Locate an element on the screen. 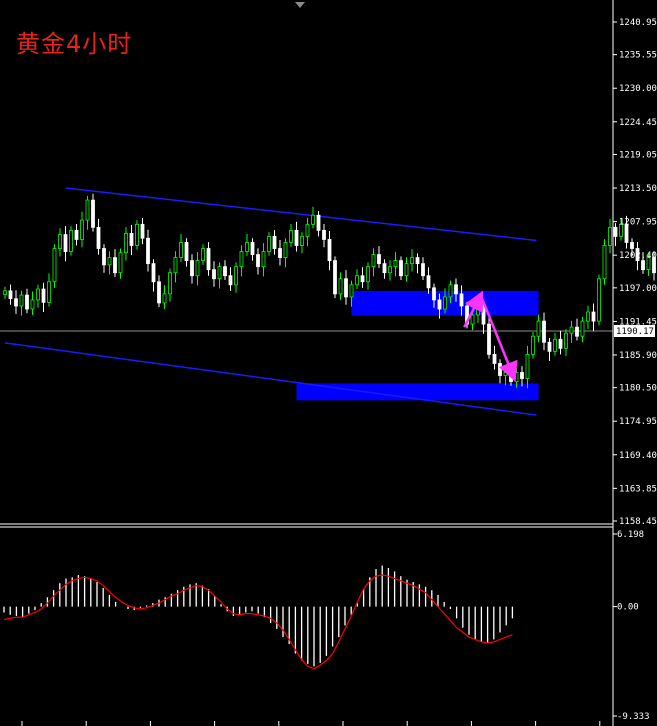  price-tick-label: 1197.00 is located at coordinates (638, 289).